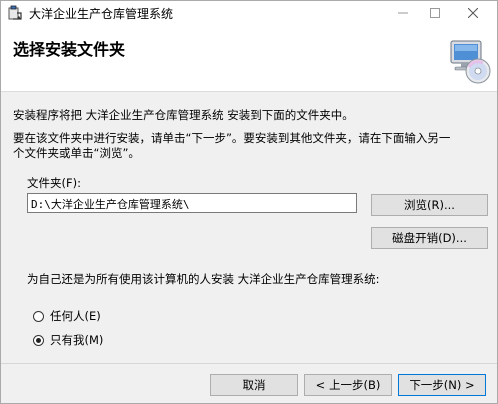  I want to click on folder-path-input: D:\大洋企业生产仓库管理系统\, so click(192, 203).